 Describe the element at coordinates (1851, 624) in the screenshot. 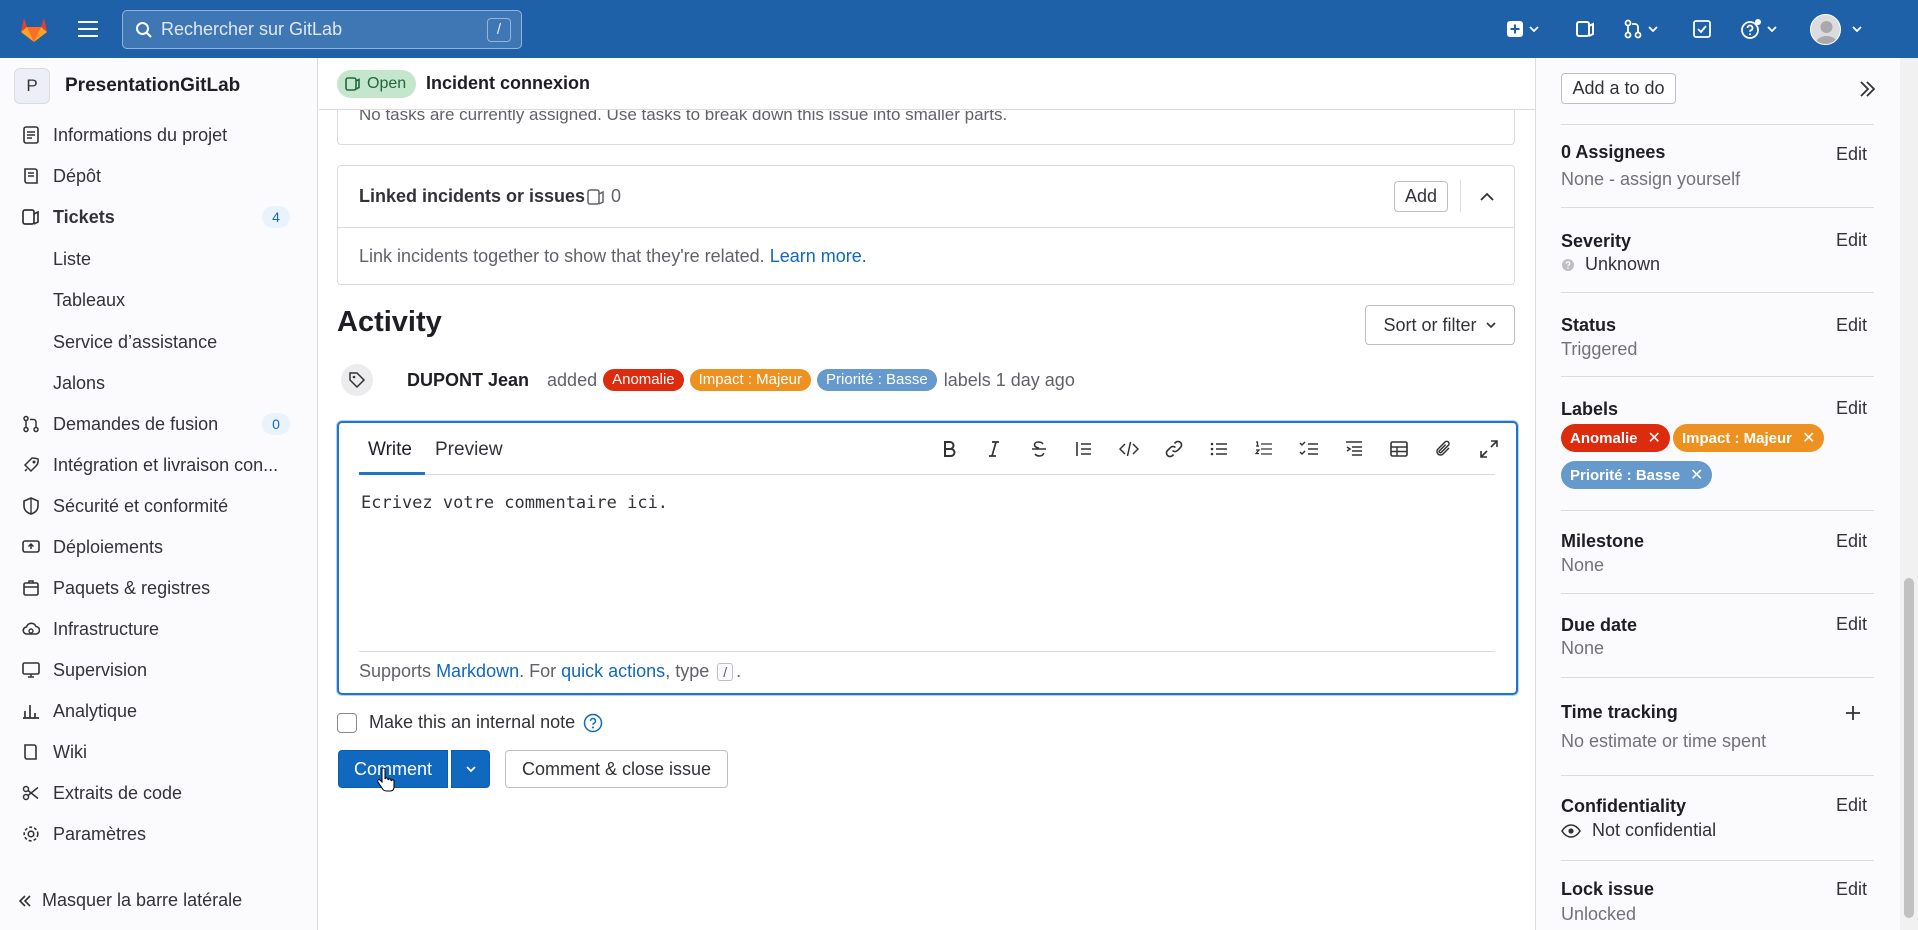

I see `due-date-edit-button: Edit` at that location.